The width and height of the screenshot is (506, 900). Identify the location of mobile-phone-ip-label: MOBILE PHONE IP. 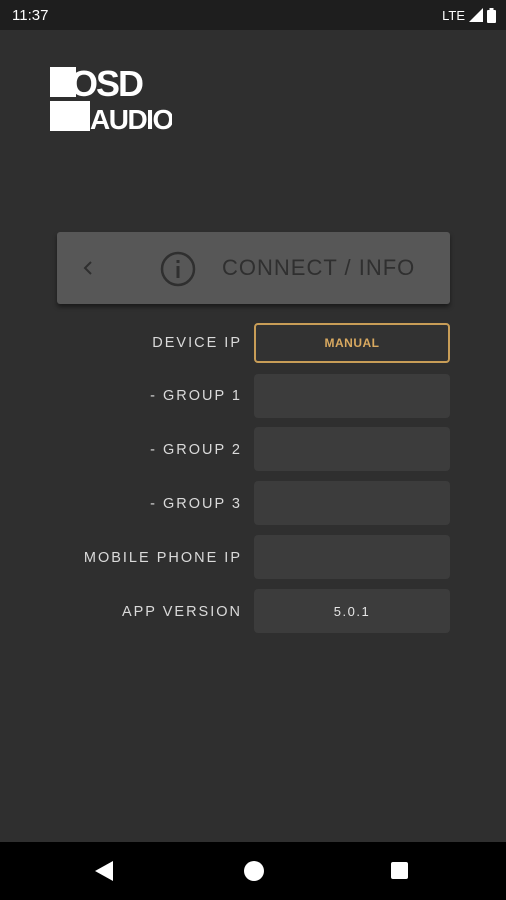
(162, 558).